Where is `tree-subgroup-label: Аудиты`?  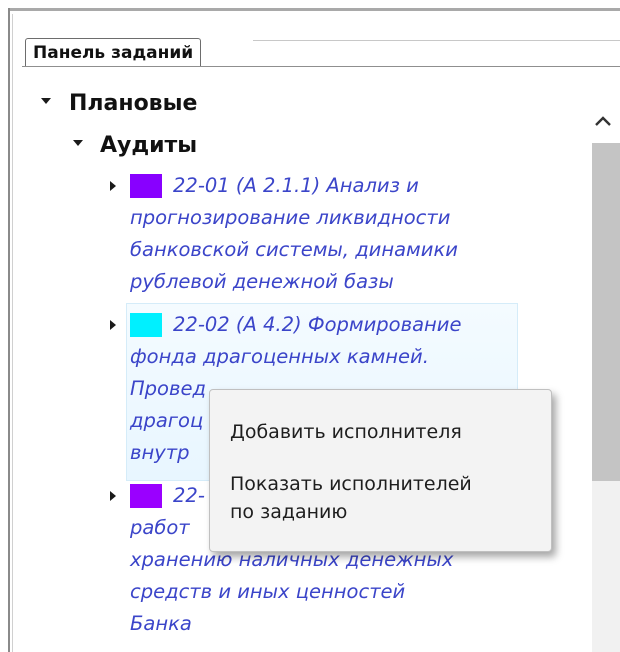
tree-subgroup-label: Аудиты is located at coordinates (148, 146).